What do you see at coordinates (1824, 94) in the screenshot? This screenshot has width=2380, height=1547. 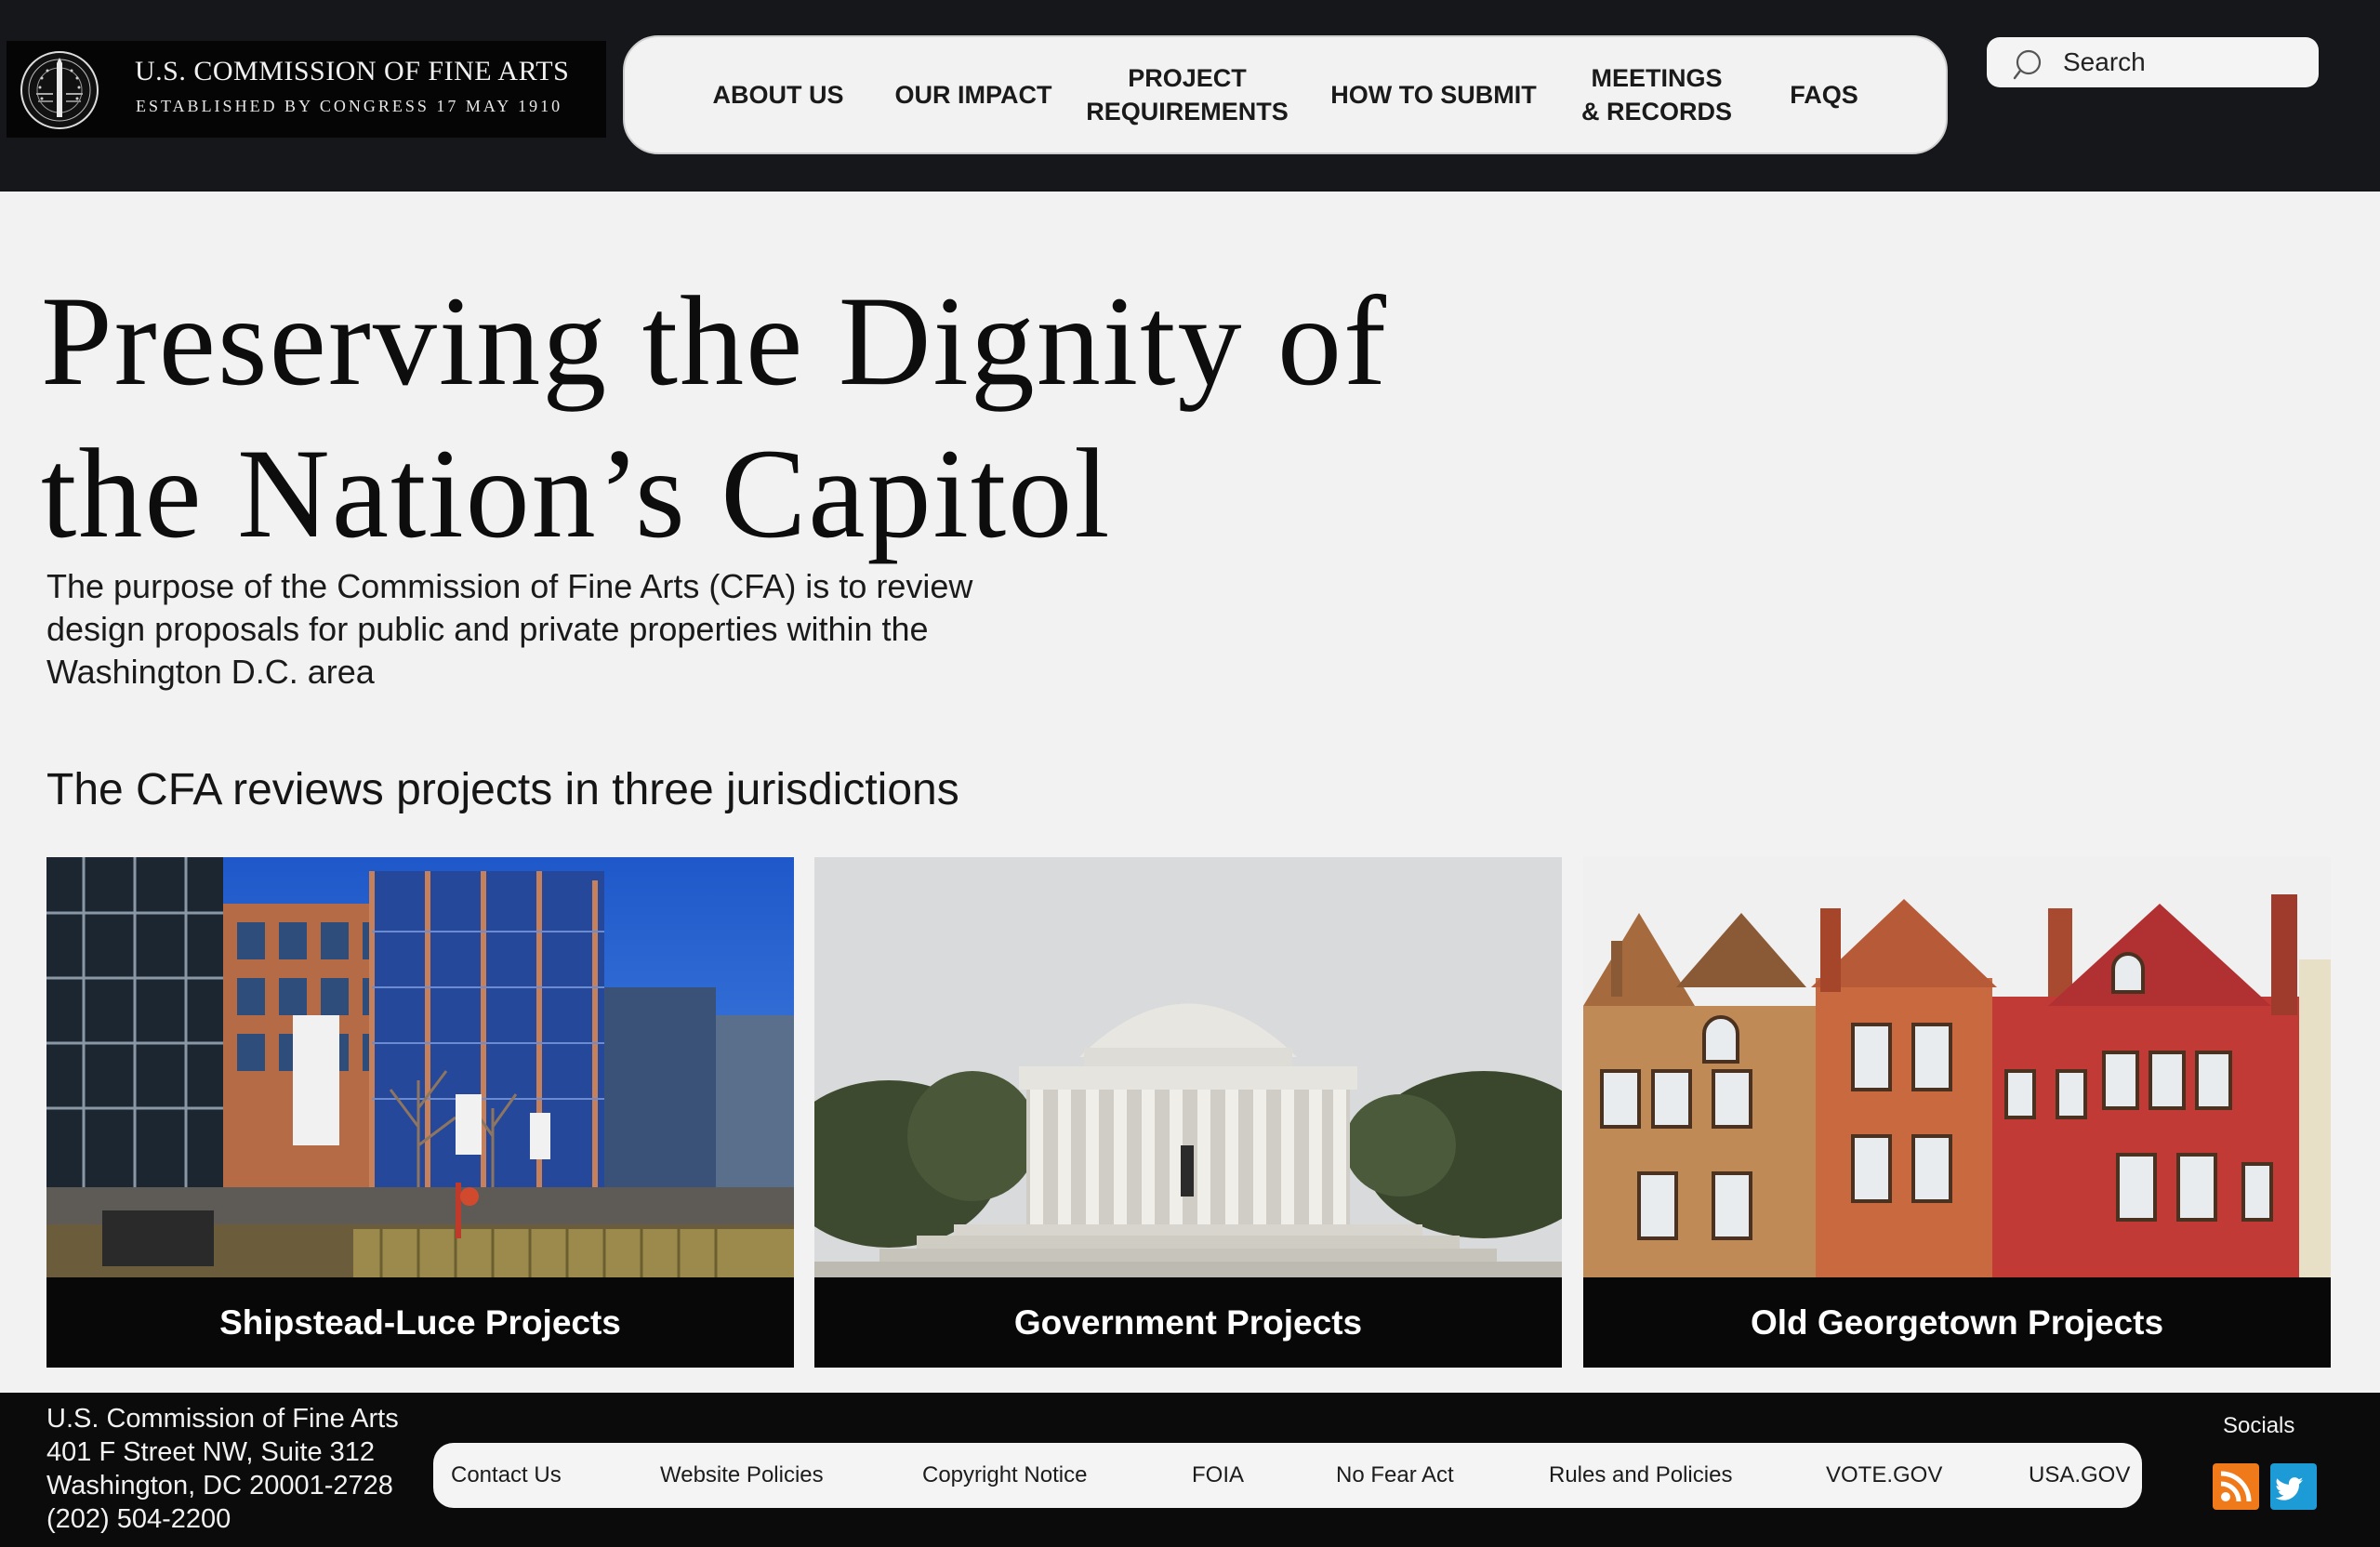 I see `nav-faqs: FAQS` at bounding box center [1824, 94].